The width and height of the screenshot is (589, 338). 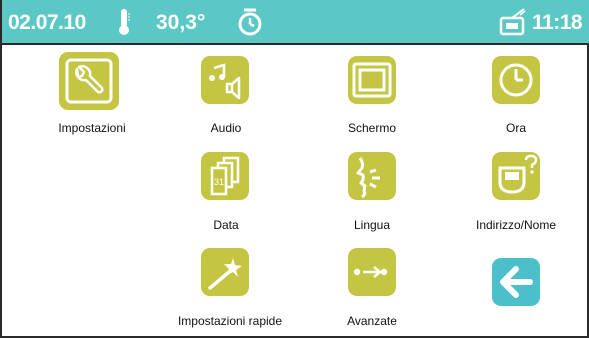 What do you see at coordinates (372, 321) in the screenshot?
I see `avanzate-label: Avanzate` at bounding box center [372, 321].